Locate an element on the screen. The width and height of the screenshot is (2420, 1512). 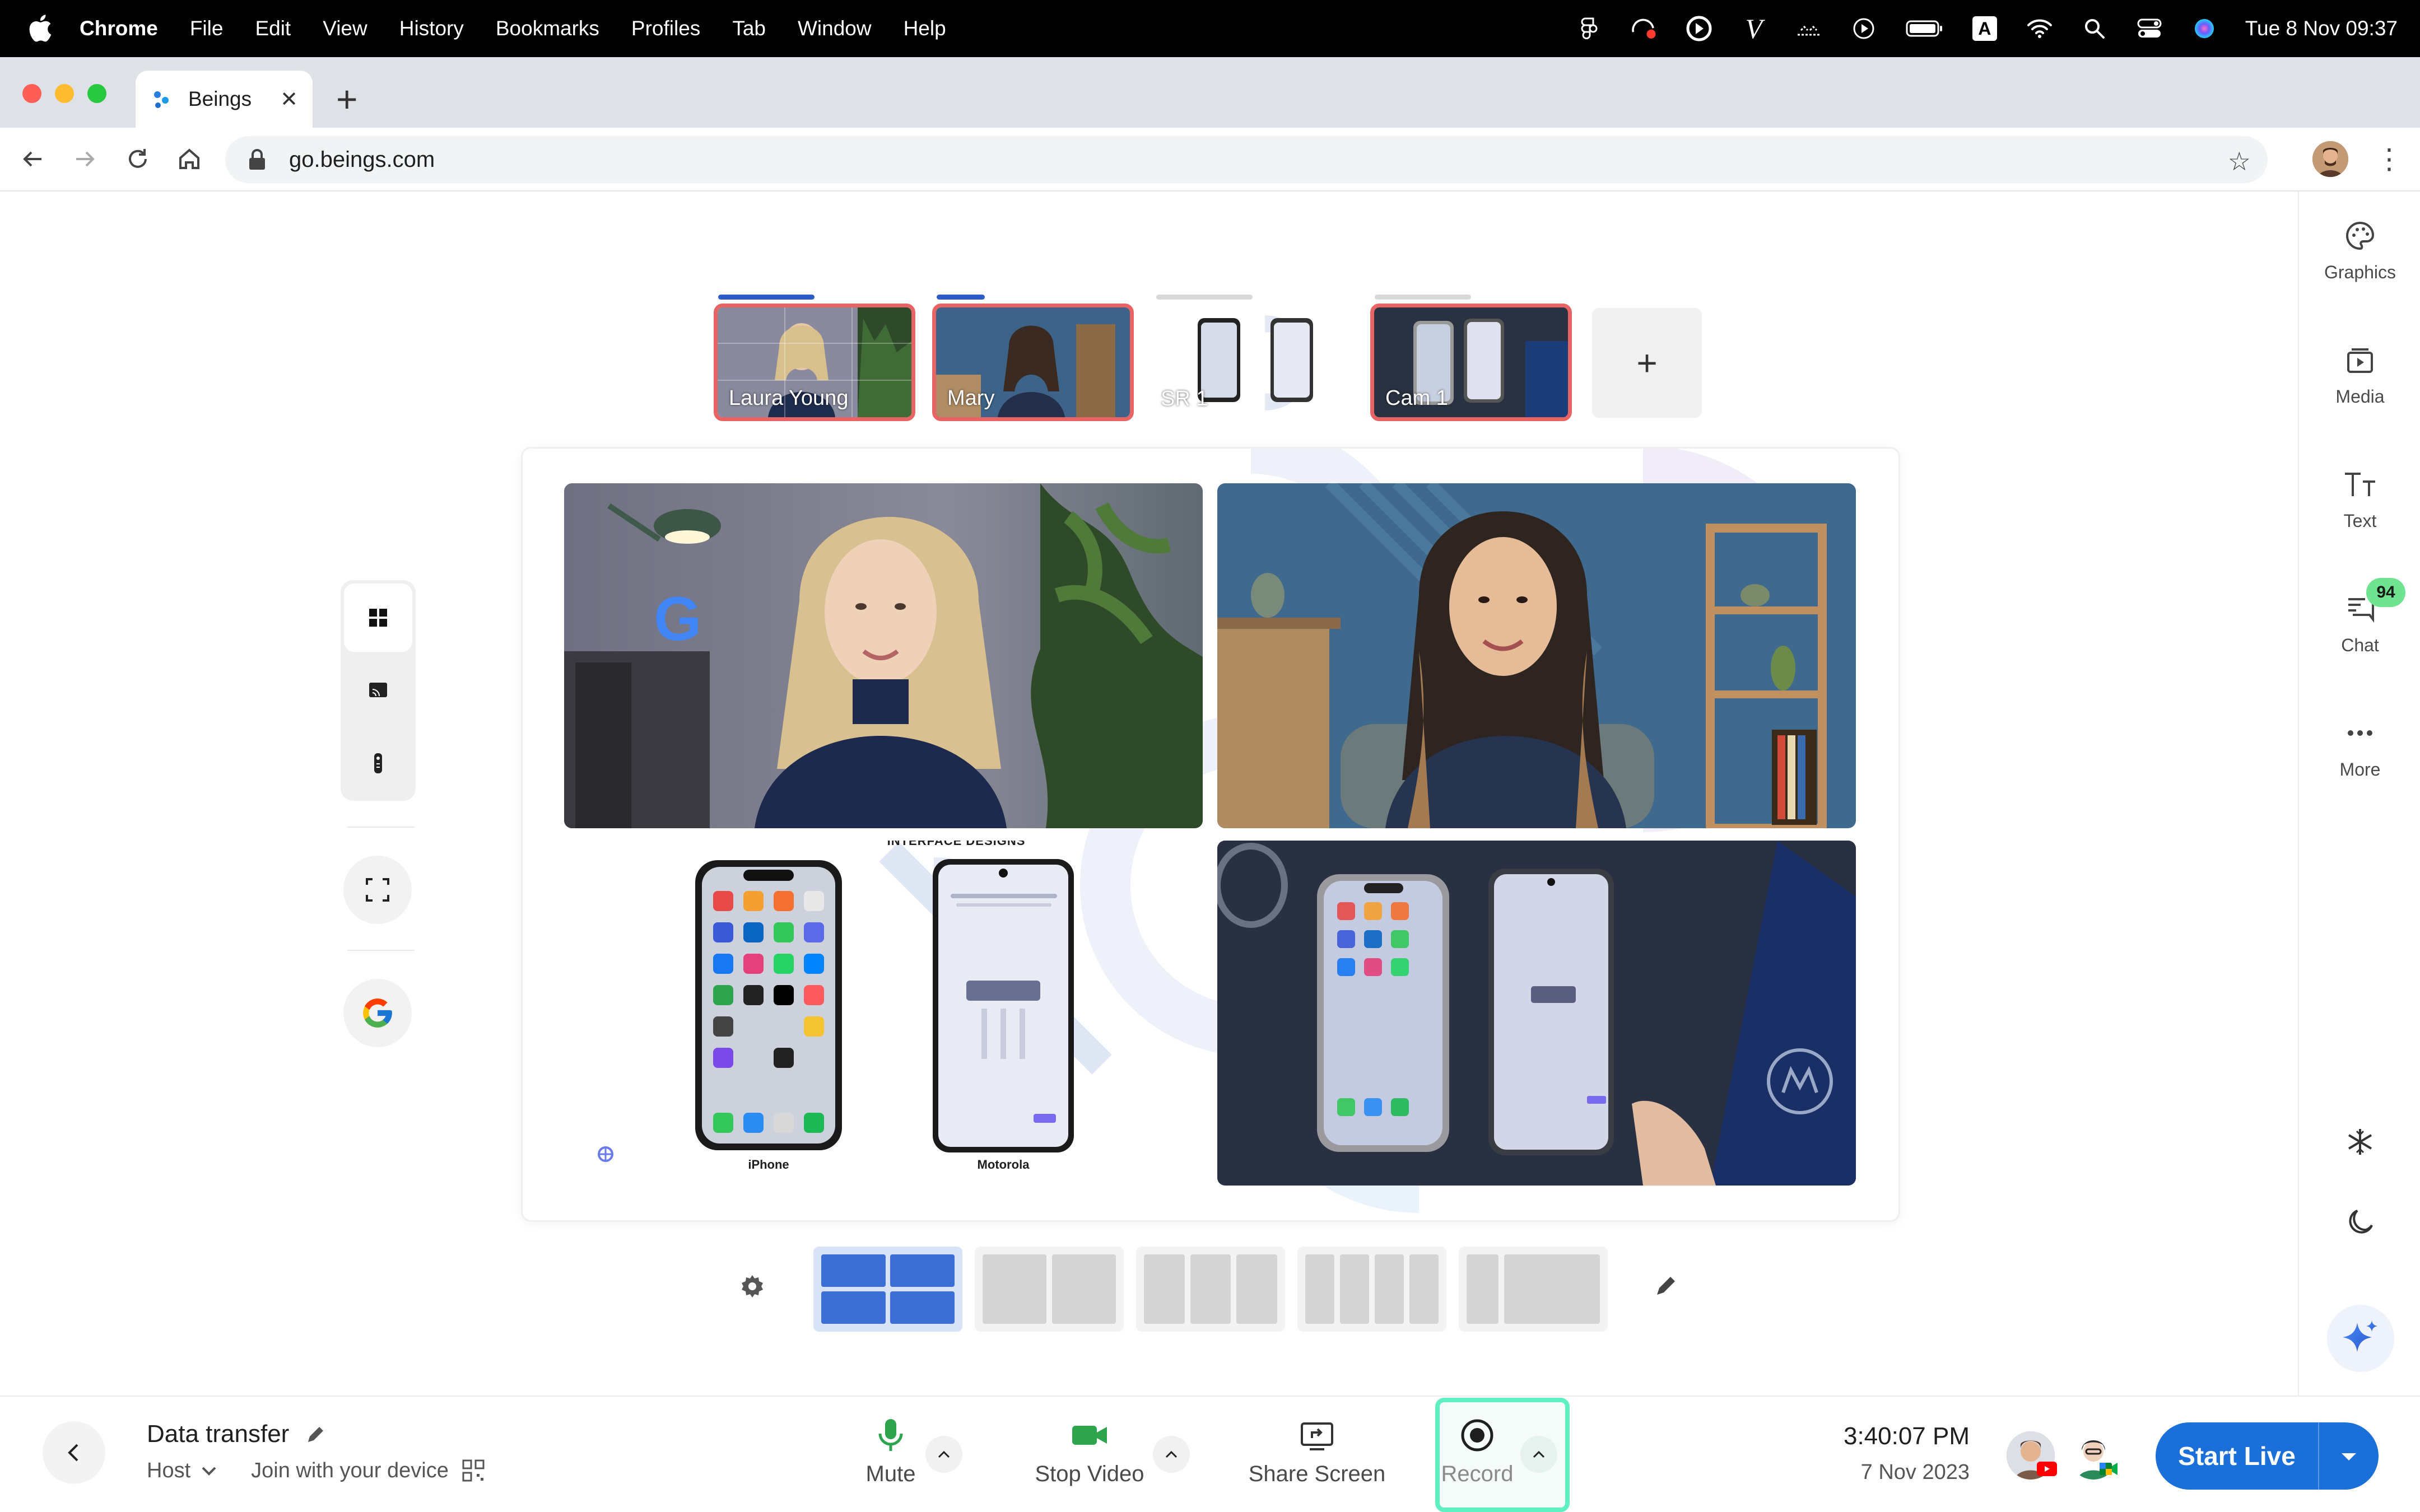
layout-option-two-up is located at coordinates (1049, 1290).